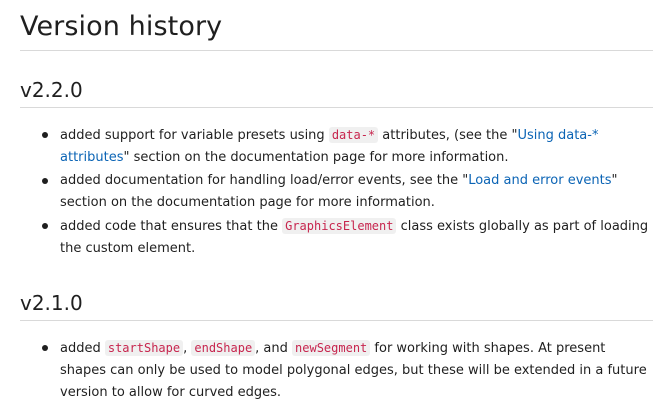 The width and height of the screenshot is (667, 407). What do you see at coordinates (336, 305) in the screenshot?
I see `version-heading-v2-1-0: v2.1.0` at bounding box center [336, 305].